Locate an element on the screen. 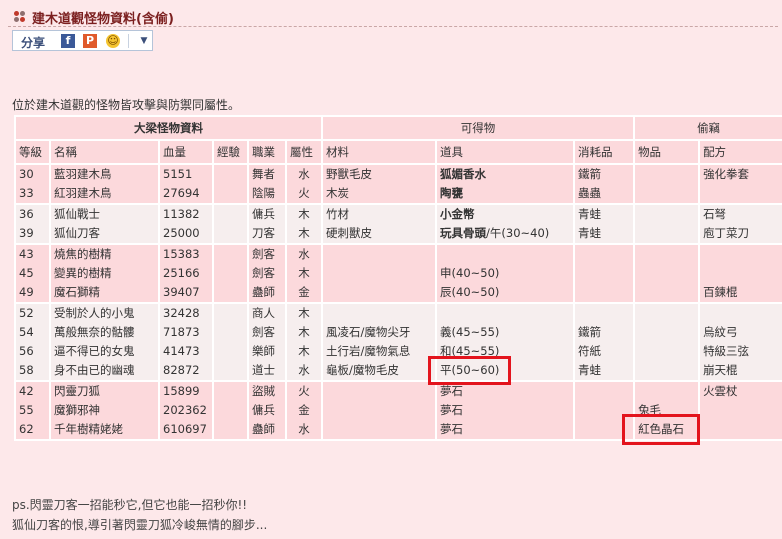 This screenshot has height=539, width=782. column-header: 物品 is located at coordinates (667, 152).